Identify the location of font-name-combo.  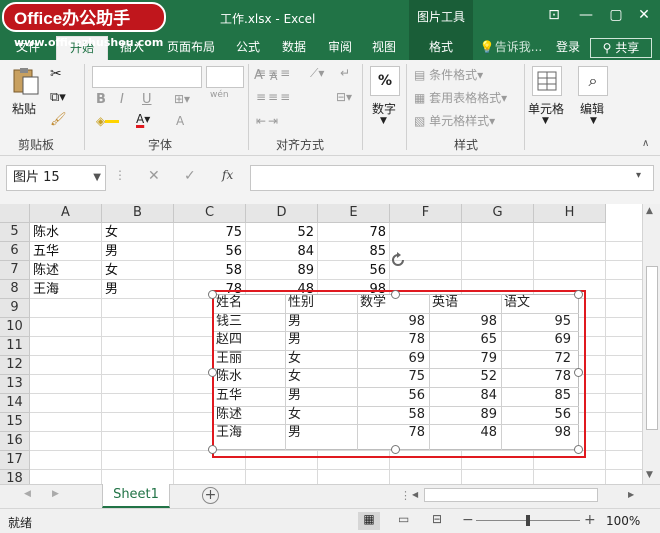
(147, 77).